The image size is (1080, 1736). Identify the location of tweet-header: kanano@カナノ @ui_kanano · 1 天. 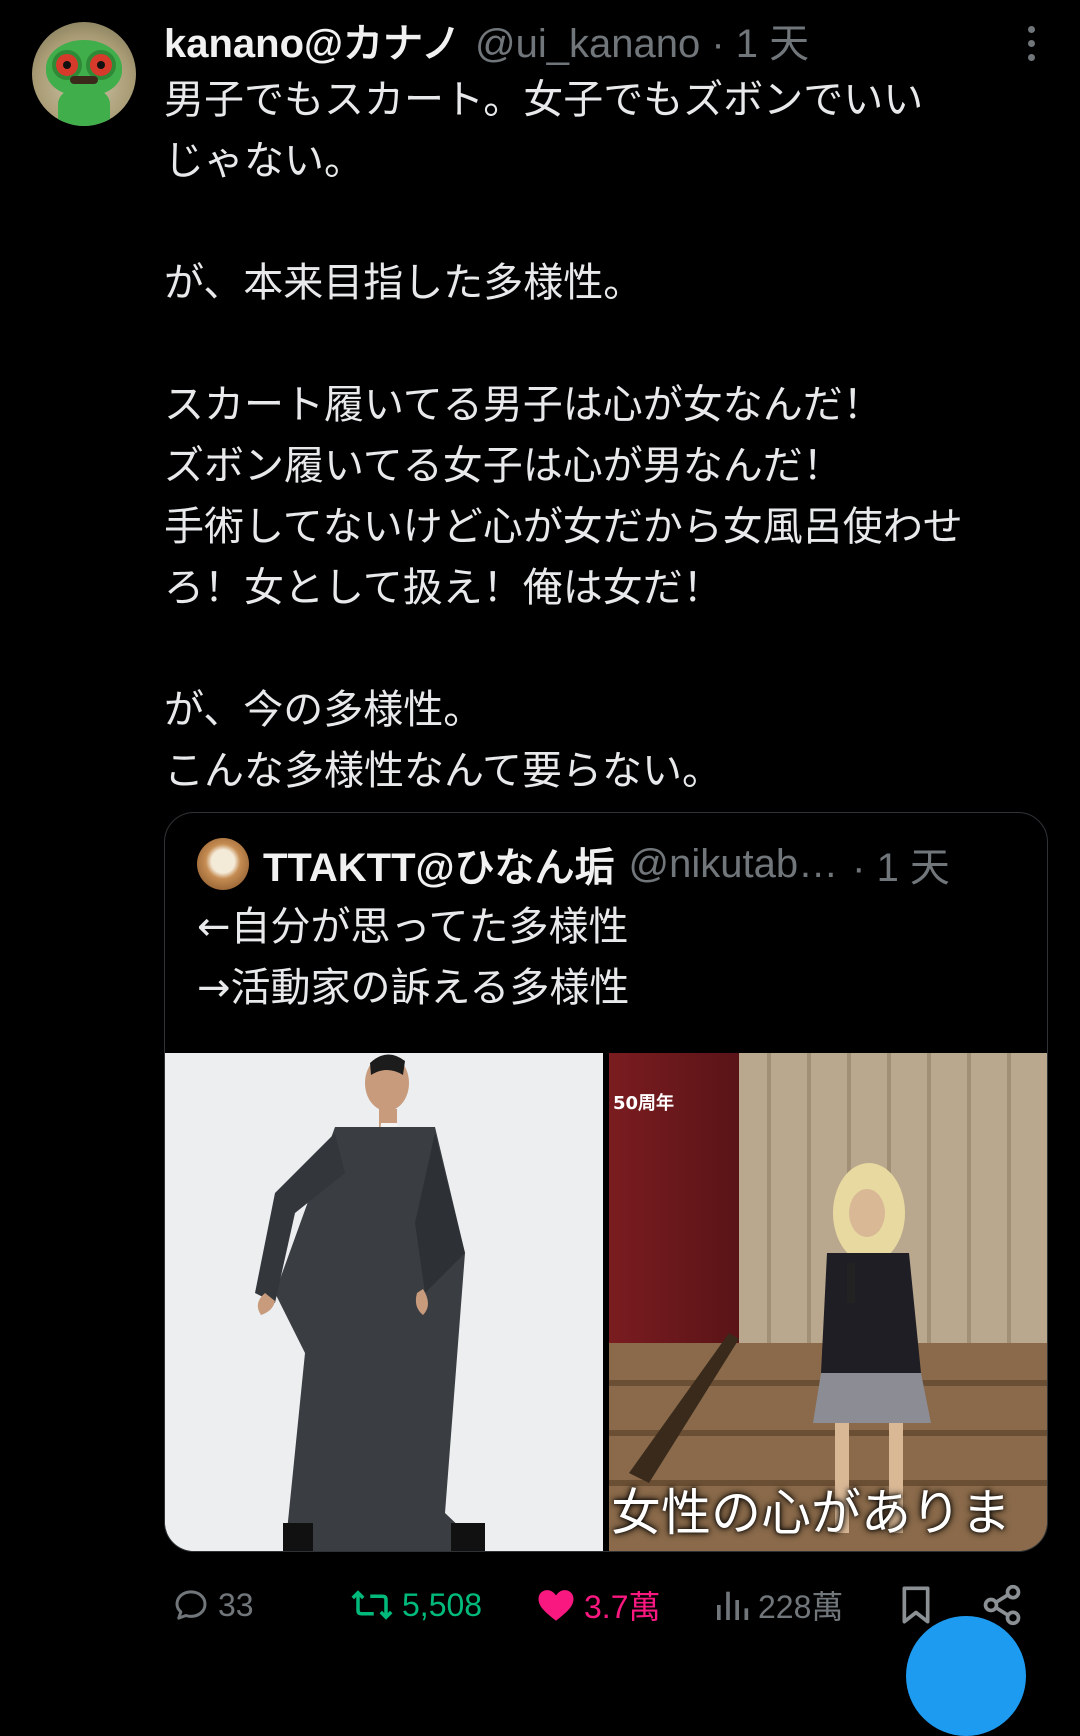
(486, 40).